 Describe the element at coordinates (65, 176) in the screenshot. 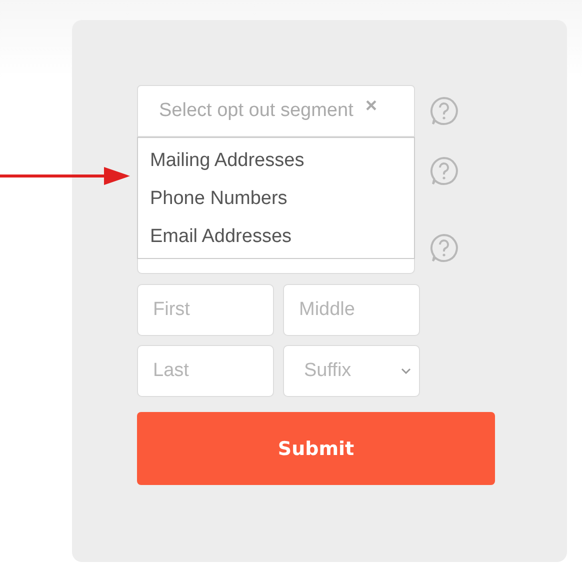

I see `arrow-icon` at that location.